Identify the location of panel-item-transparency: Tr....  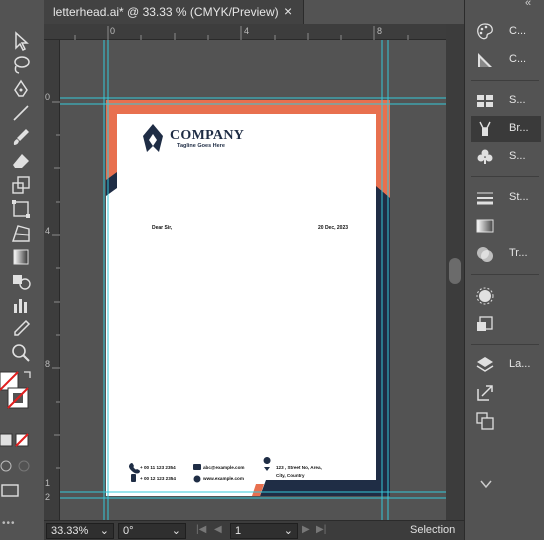
(506, 254).